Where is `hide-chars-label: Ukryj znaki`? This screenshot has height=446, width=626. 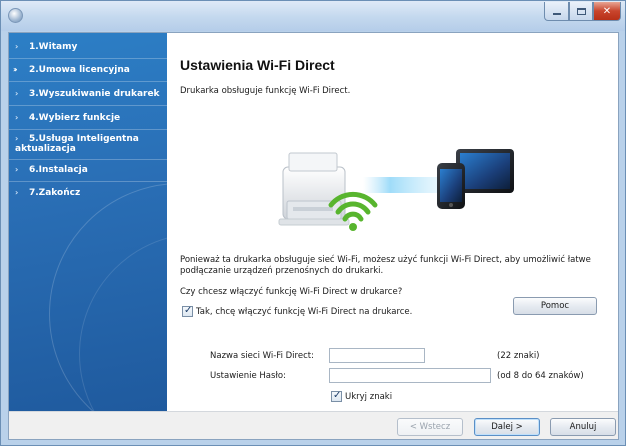 hide-chars-label: Ukryj znaki is located at coordinates (369, 397).